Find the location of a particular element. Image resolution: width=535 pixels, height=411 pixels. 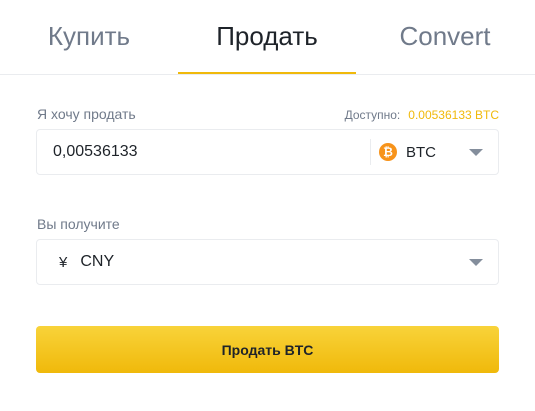

fiat-currency-value: CNY is located at coordinates (97, 261).